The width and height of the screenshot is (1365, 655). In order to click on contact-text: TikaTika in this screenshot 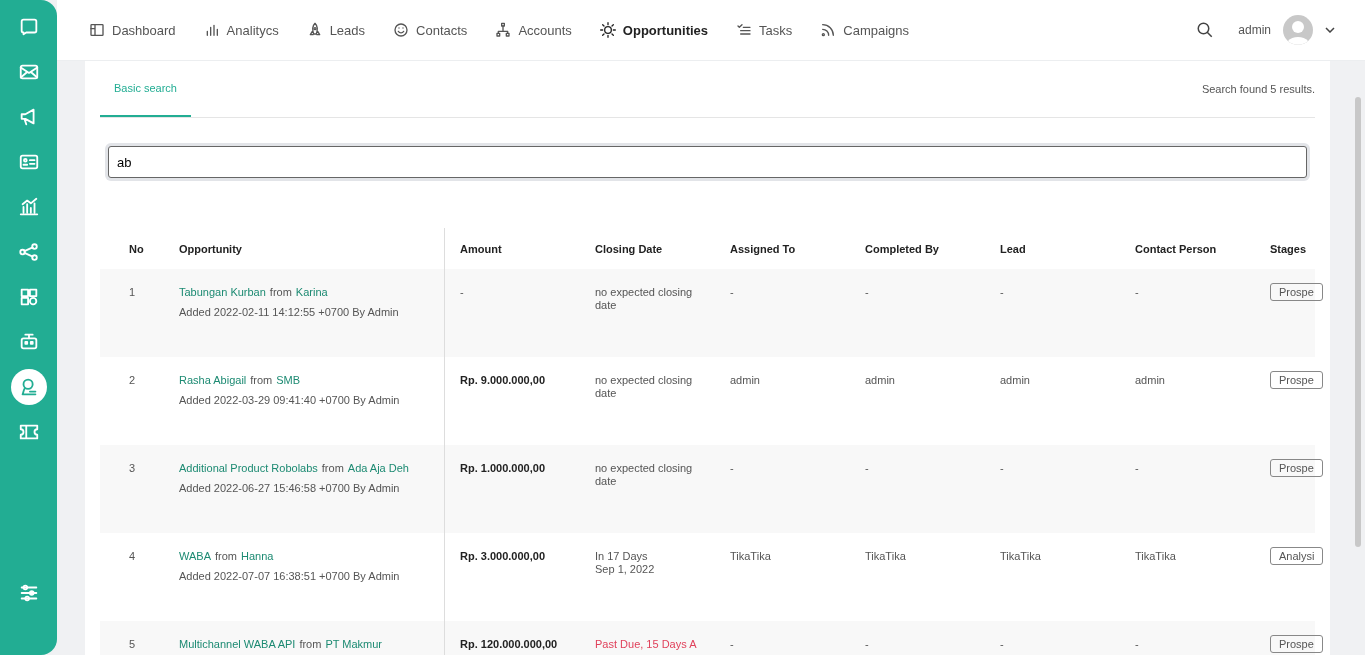, I will do `click(1155, 556)`.